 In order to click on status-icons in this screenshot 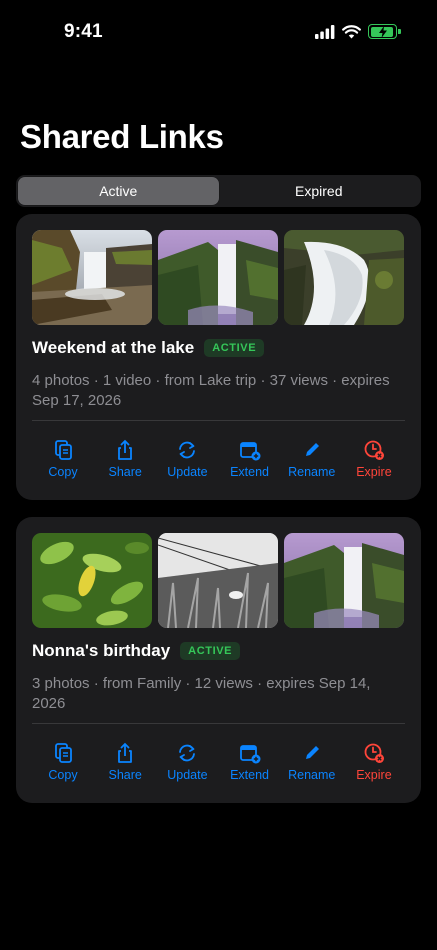, I will do `click(358, 31)`.